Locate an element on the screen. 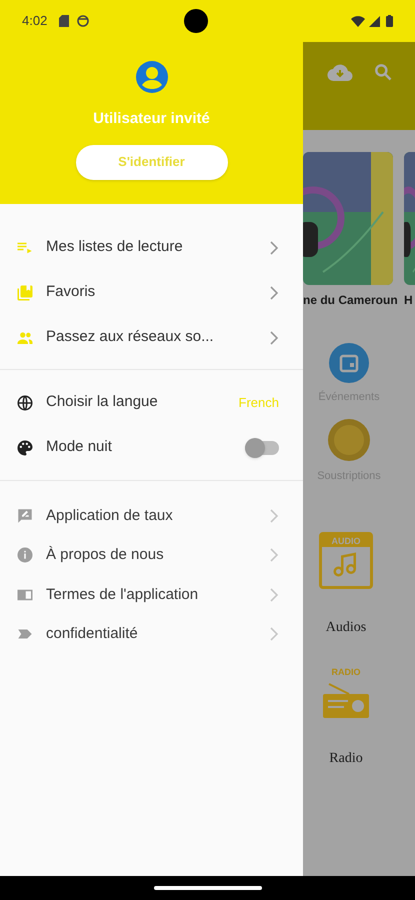  media-label: Audios is located at coordinates (346, 628).